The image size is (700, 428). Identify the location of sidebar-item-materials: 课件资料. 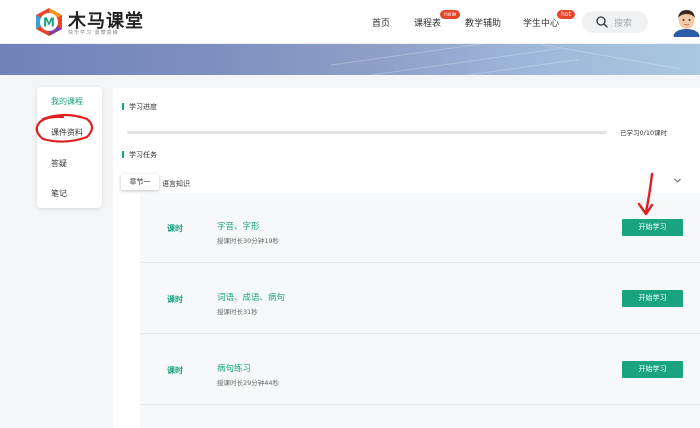
(67, 132).